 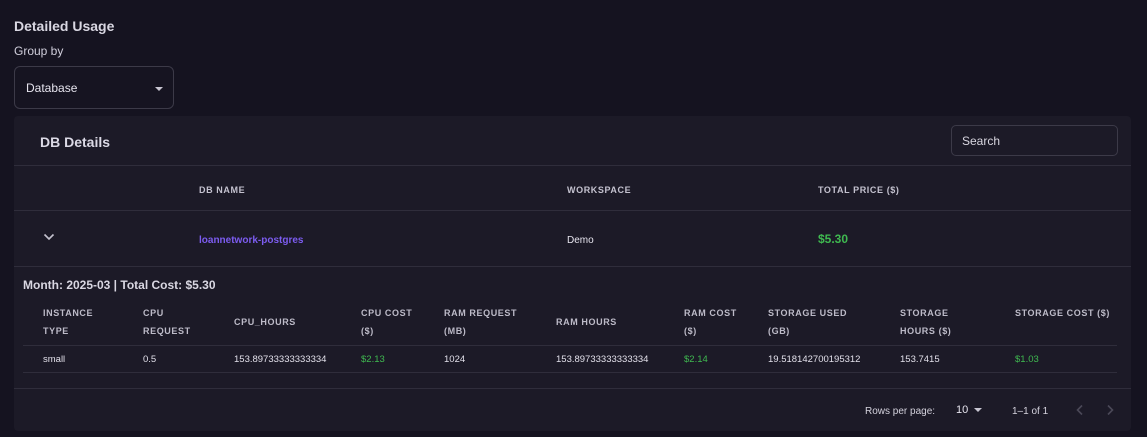 I want to click on group-by-value: Database, so click(x=52, y=87).